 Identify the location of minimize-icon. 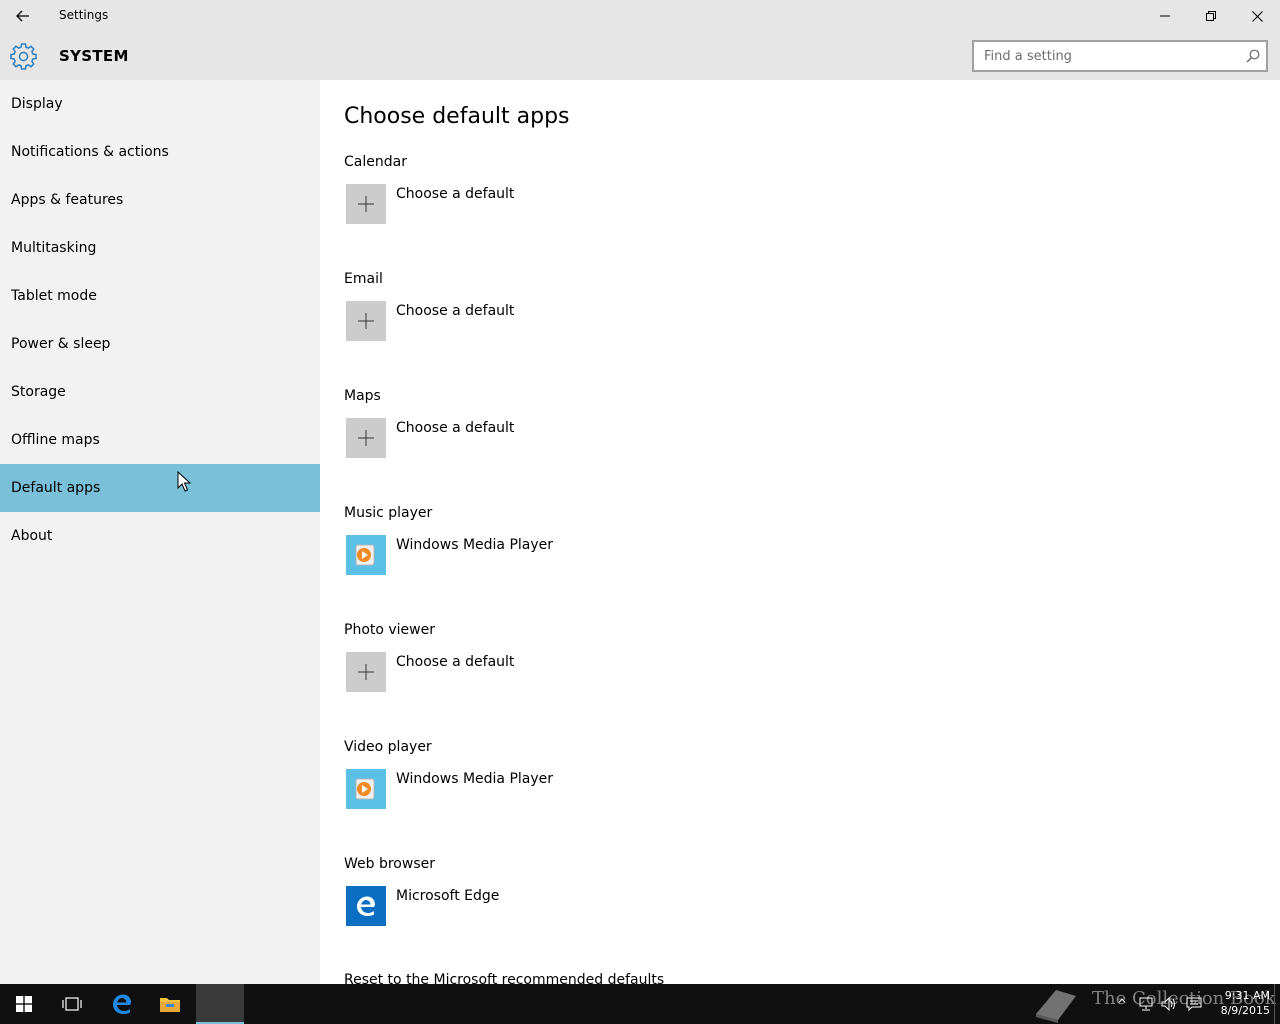
(1165, 16).